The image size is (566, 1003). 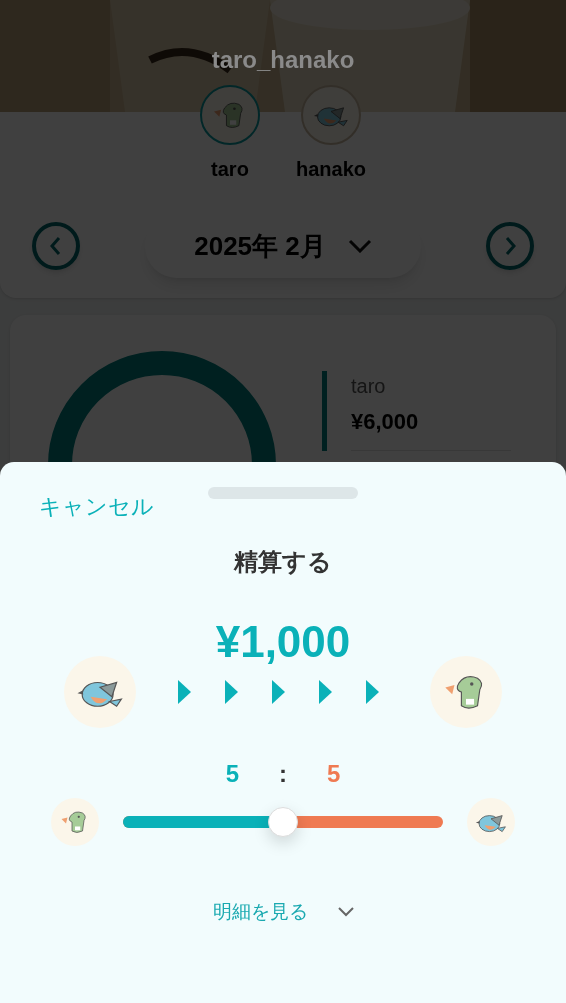 I want to click on split-slider, so click(x=283, y=822).